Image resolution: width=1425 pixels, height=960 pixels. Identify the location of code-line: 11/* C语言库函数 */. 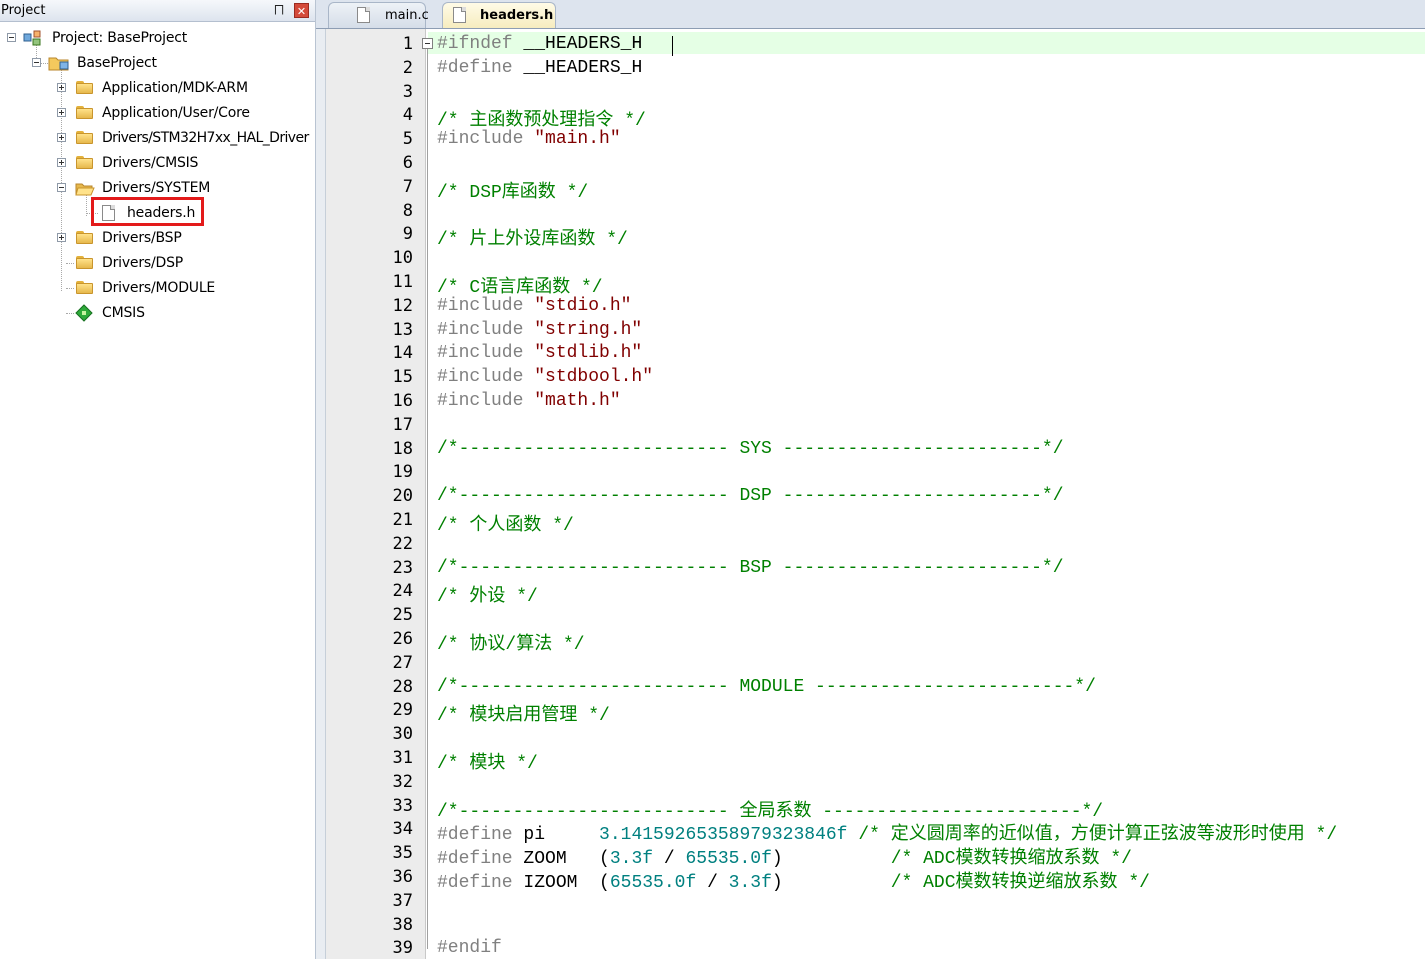
(870, 284).